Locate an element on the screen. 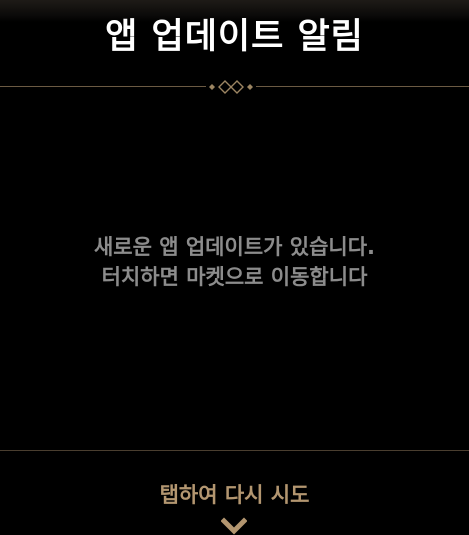 This screenshot has width=469, height=535. footer-divider is located at coordinates (234, 450).